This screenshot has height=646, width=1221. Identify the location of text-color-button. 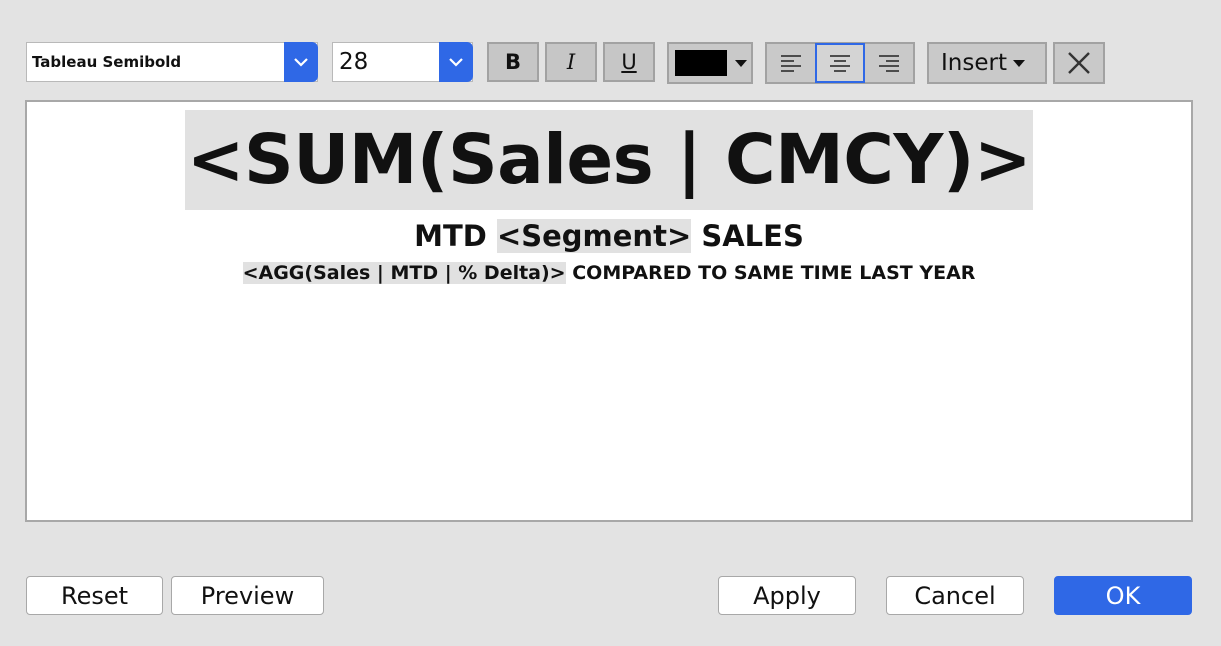
(710, 63).